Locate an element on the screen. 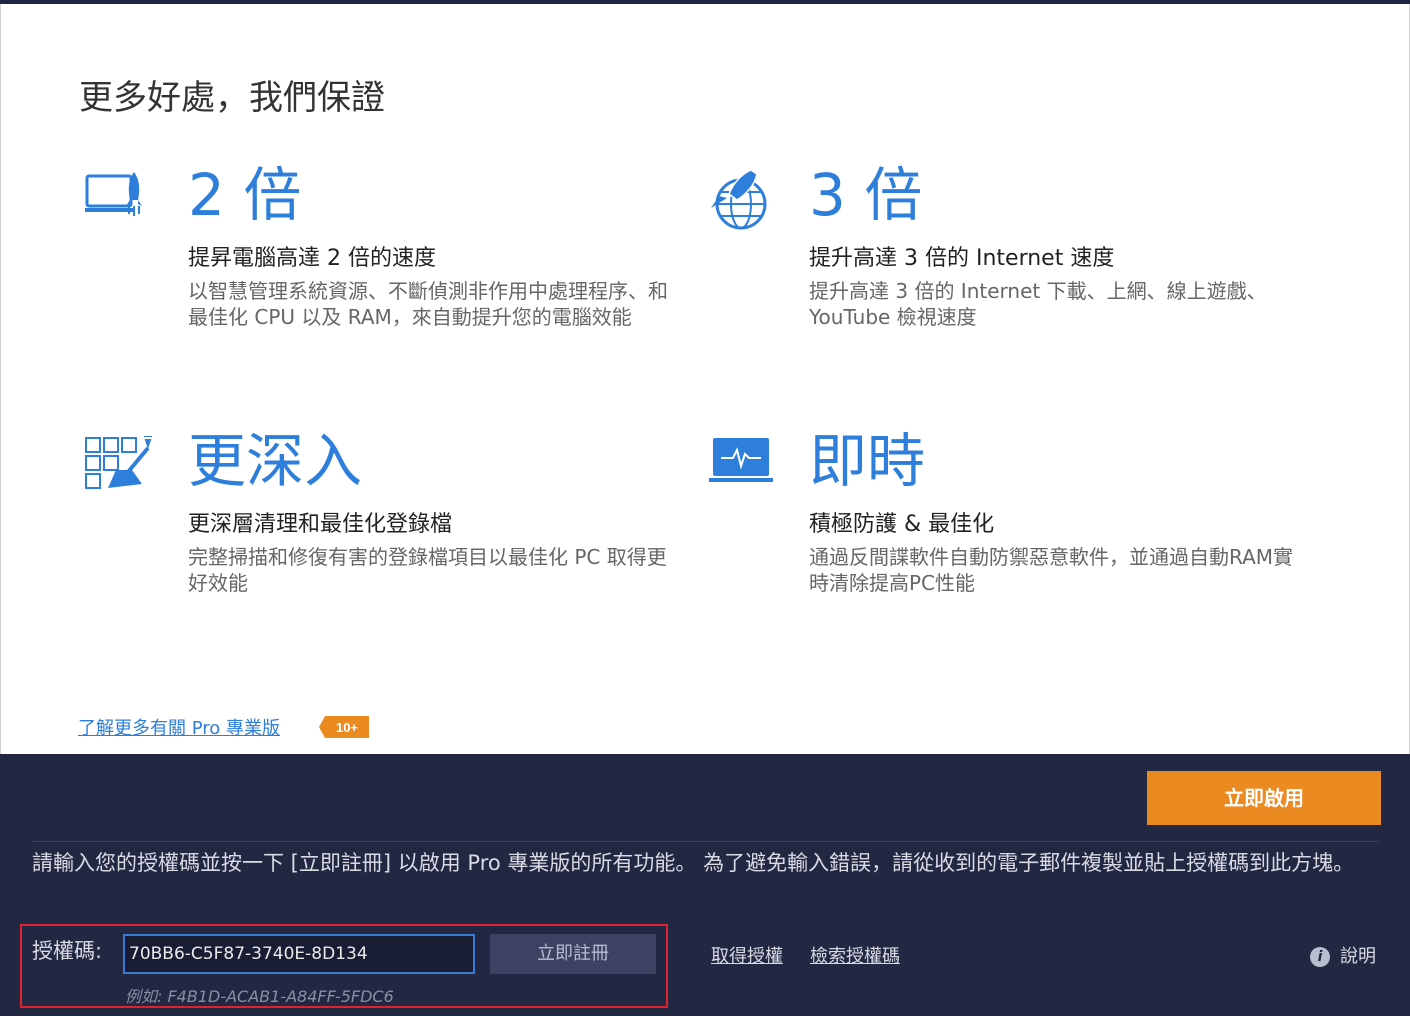 The height and width of the screenshot is (1016, 1410). monitor-pulse-icon is located at coordinates (741, 460).